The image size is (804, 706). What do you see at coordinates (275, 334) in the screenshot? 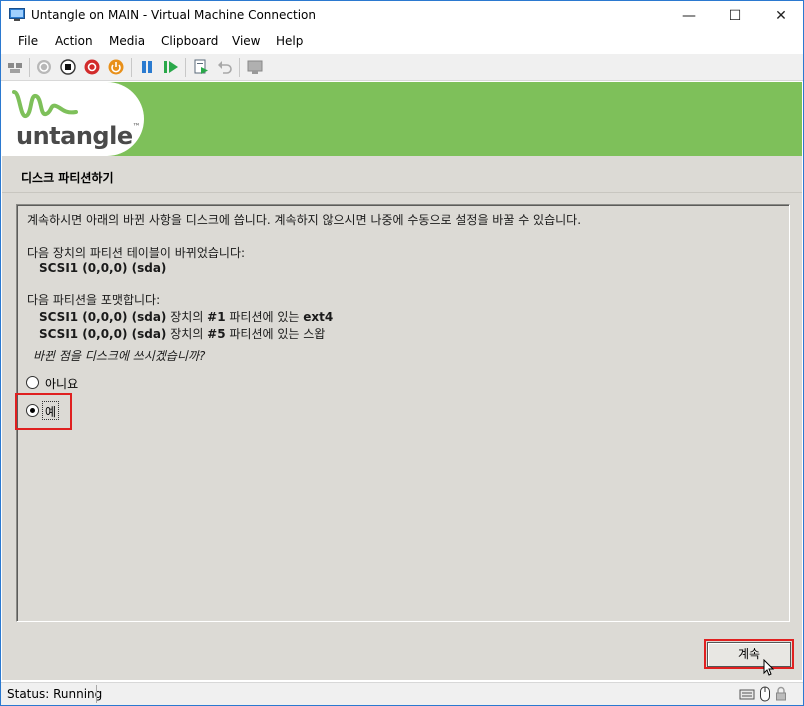
I see `format-line-2-tail: 파티션에 있는 스왑` at bounding box center [275, 334].